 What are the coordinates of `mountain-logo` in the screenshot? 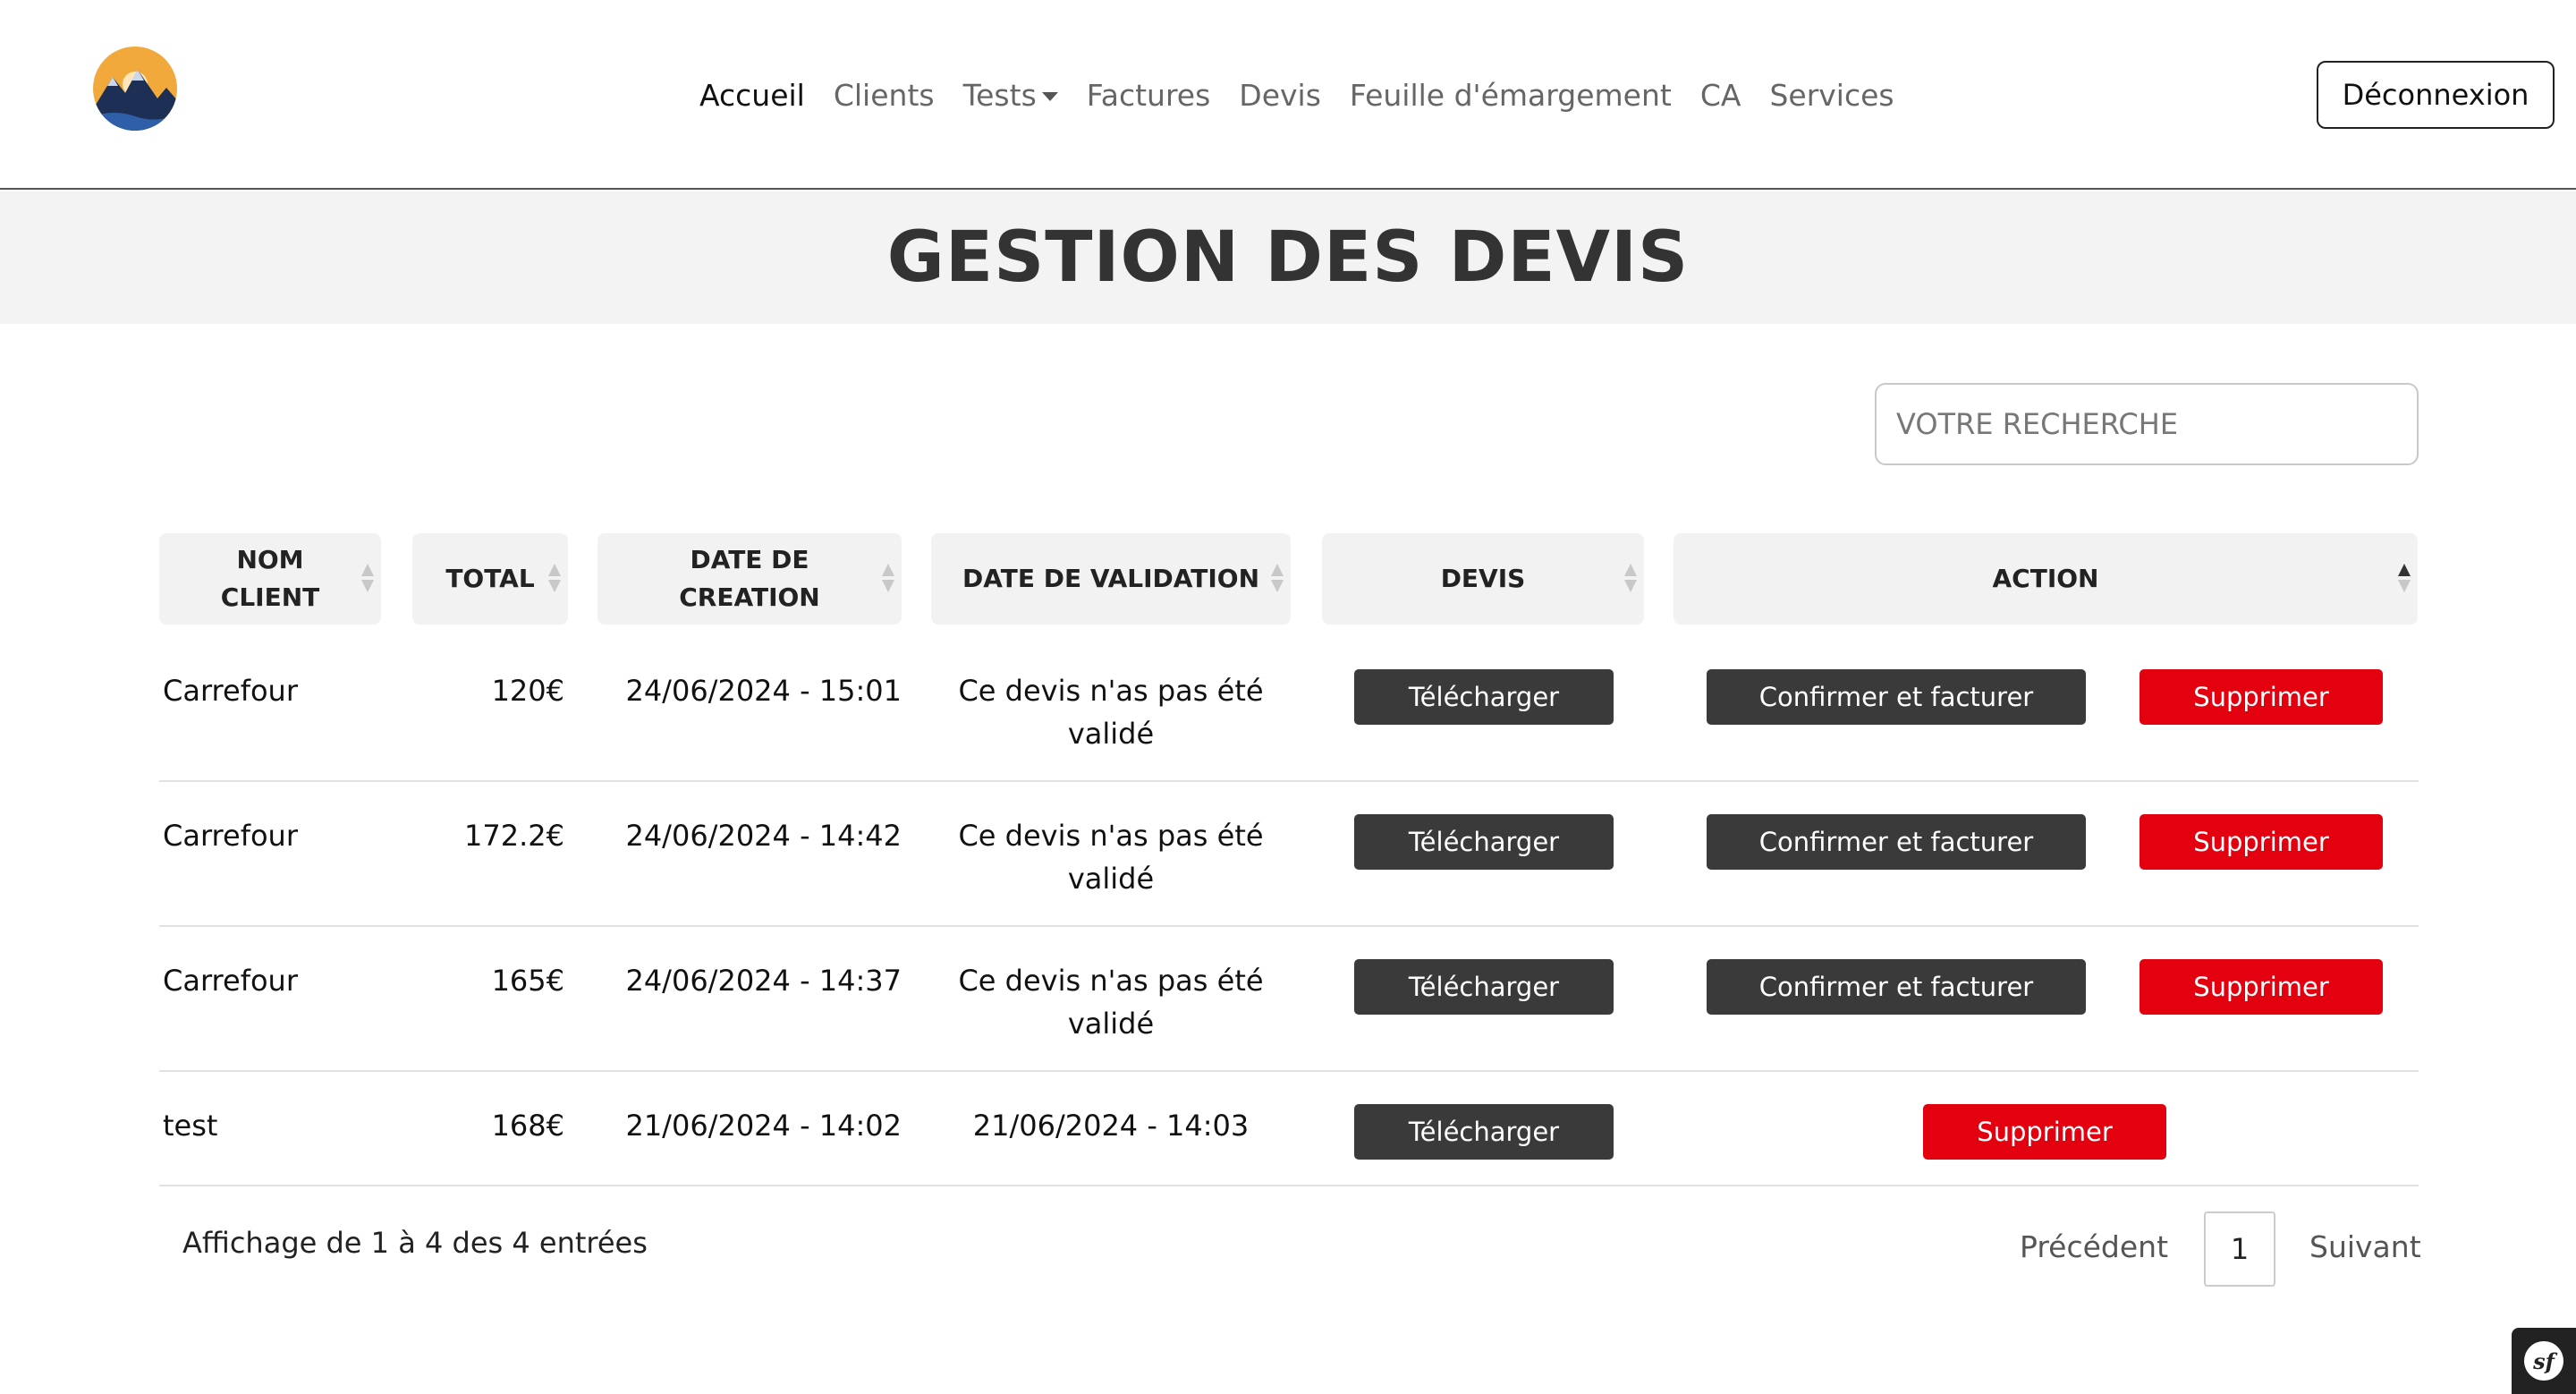 It's located at (135, 89).